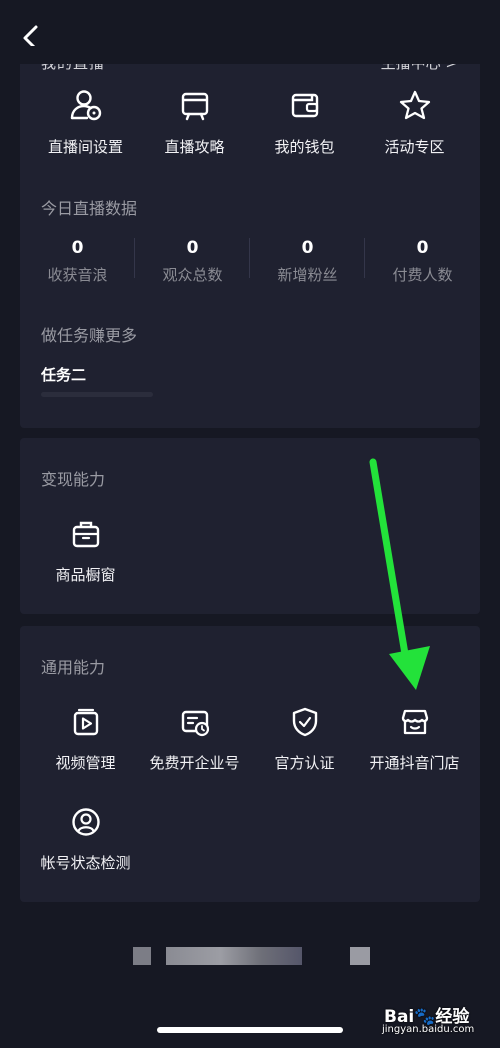 The width and height of the screenshot is (500, 1048). I want to click on home-indicator, so click(250, 1030).